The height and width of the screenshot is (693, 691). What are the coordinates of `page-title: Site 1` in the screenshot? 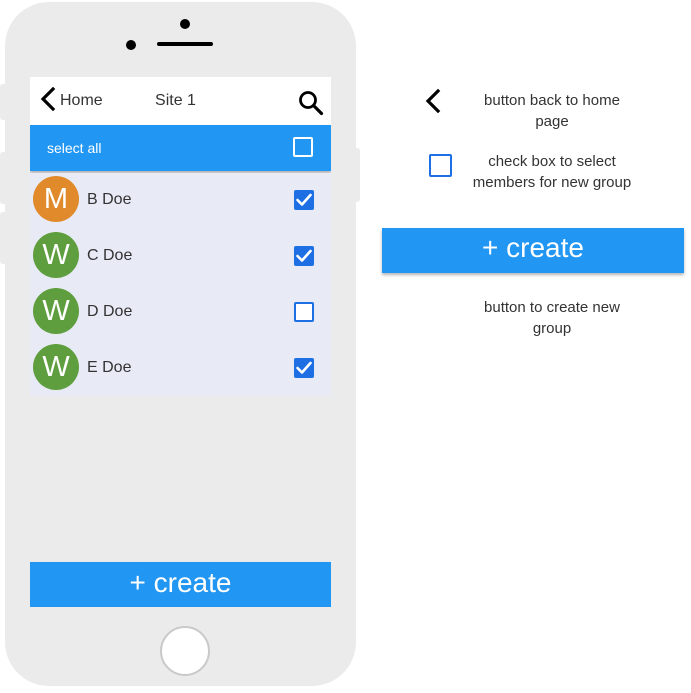 It's located at (175, 100).